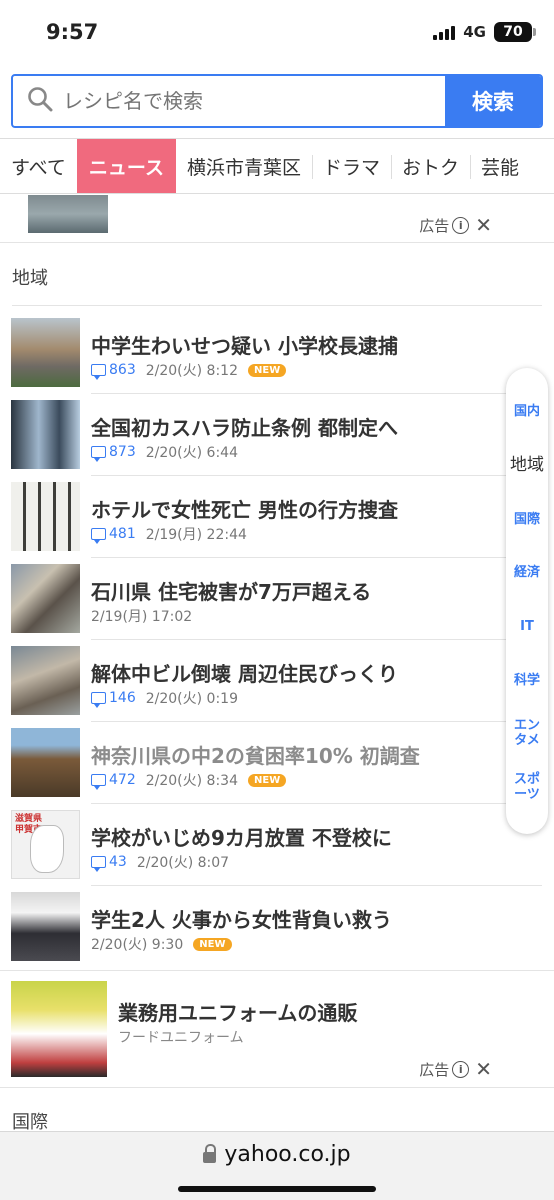 Image resolution: width=554 pixels, height=1200 pixels. Describe the element at coordinates (47, 849) in the screenshot. I see `map-shape` at that location.